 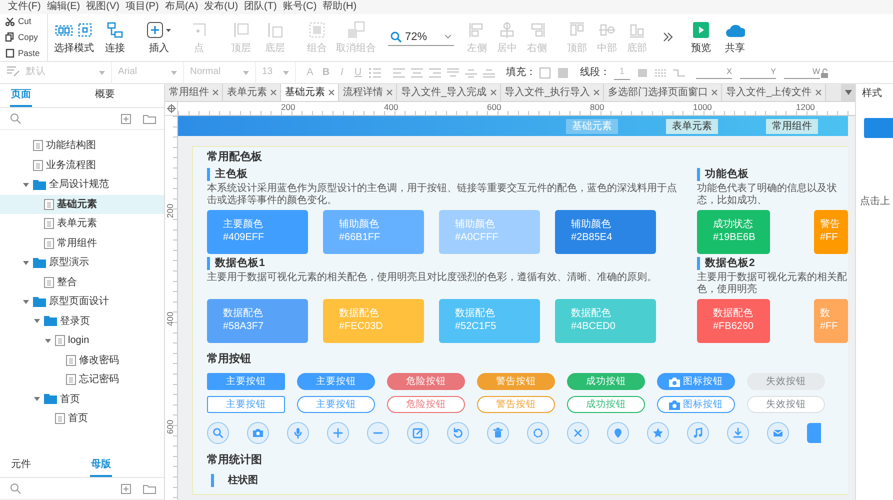 What do you see at coordinates (288, 108) in the screenshot?
I see `ruler-label: 200` at bounding box center [288, 108].